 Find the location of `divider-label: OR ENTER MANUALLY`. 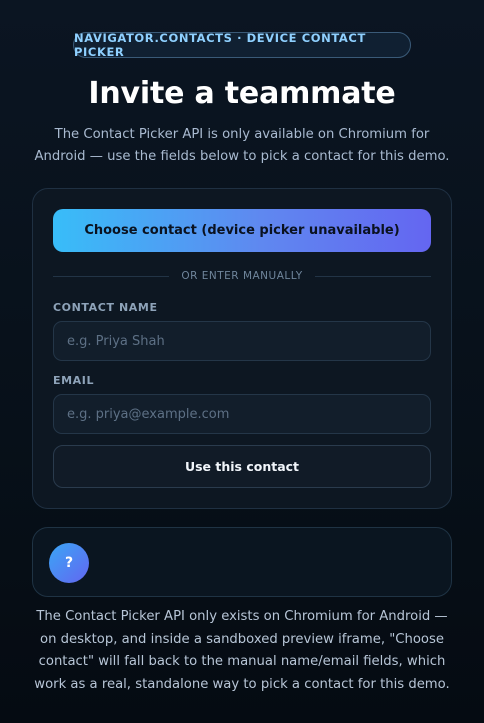

divider-label: OR ENTER MANUALLY is located at coordinates (242, 276).